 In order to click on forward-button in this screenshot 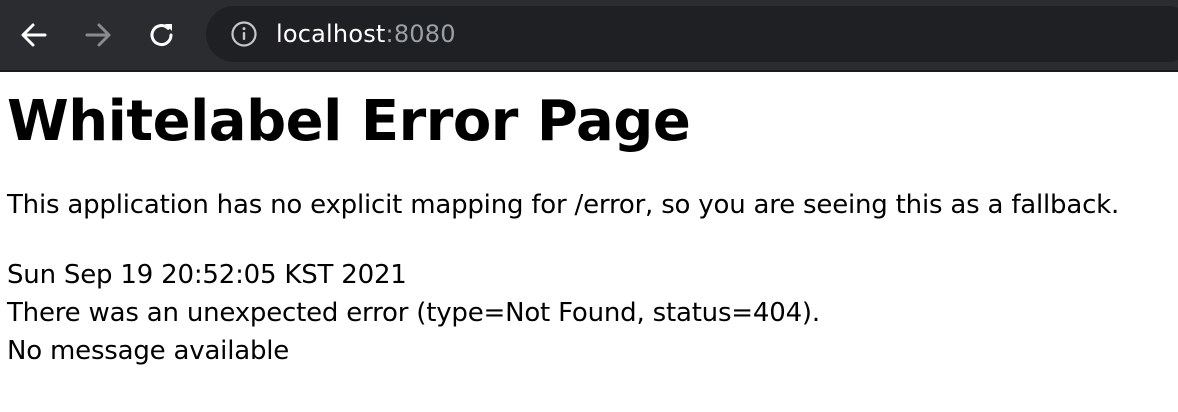, I will do `click(98, 35)`.